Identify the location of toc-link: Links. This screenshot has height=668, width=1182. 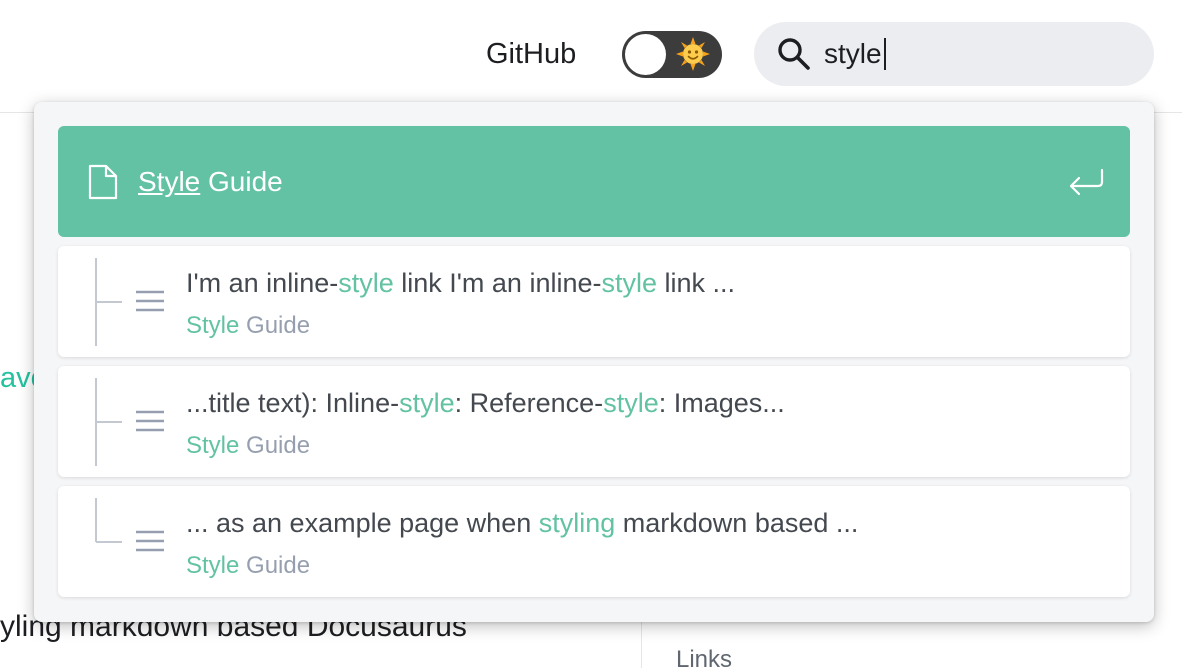
(704, 657).